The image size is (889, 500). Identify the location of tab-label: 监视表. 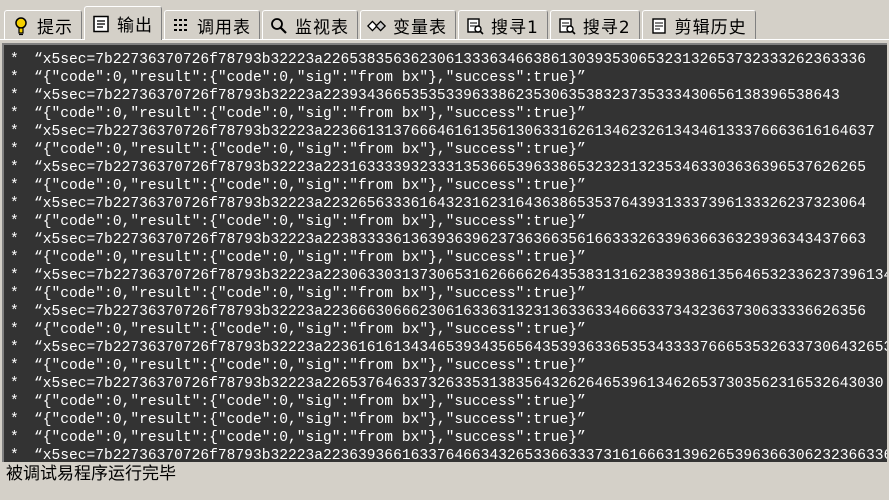
(322, 28).